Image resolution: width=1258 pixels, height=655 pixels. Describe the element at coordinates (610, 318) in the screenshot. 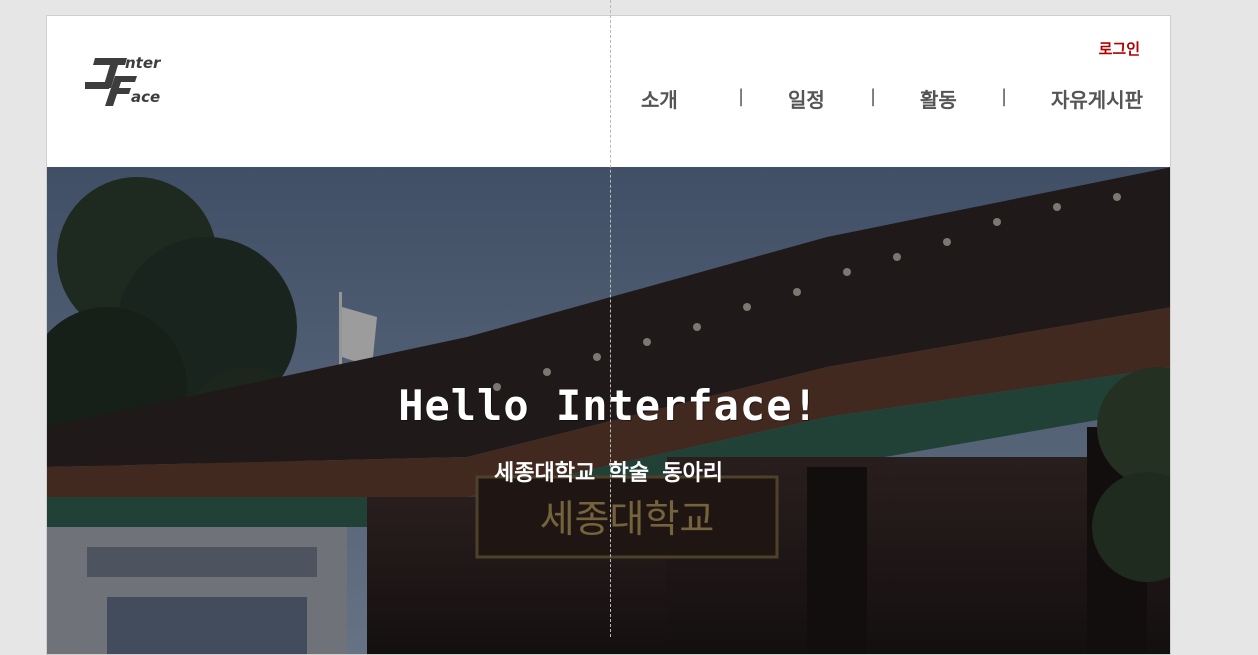

I see `center-guide-line` at that location.